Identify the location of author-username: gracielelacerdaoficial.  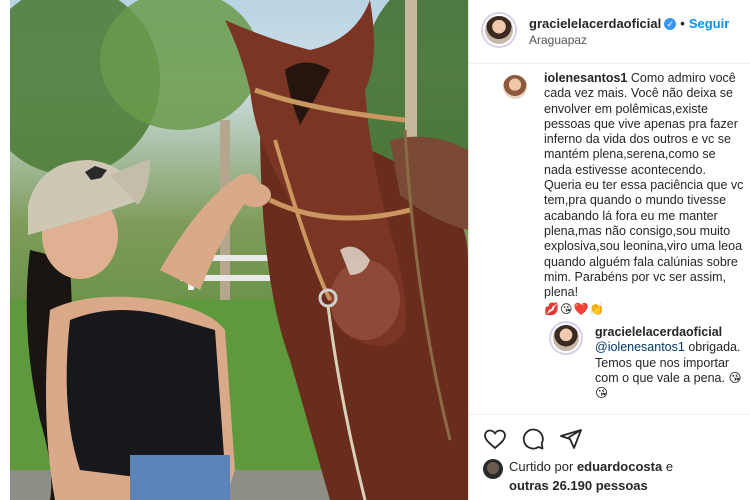
(595, 23).